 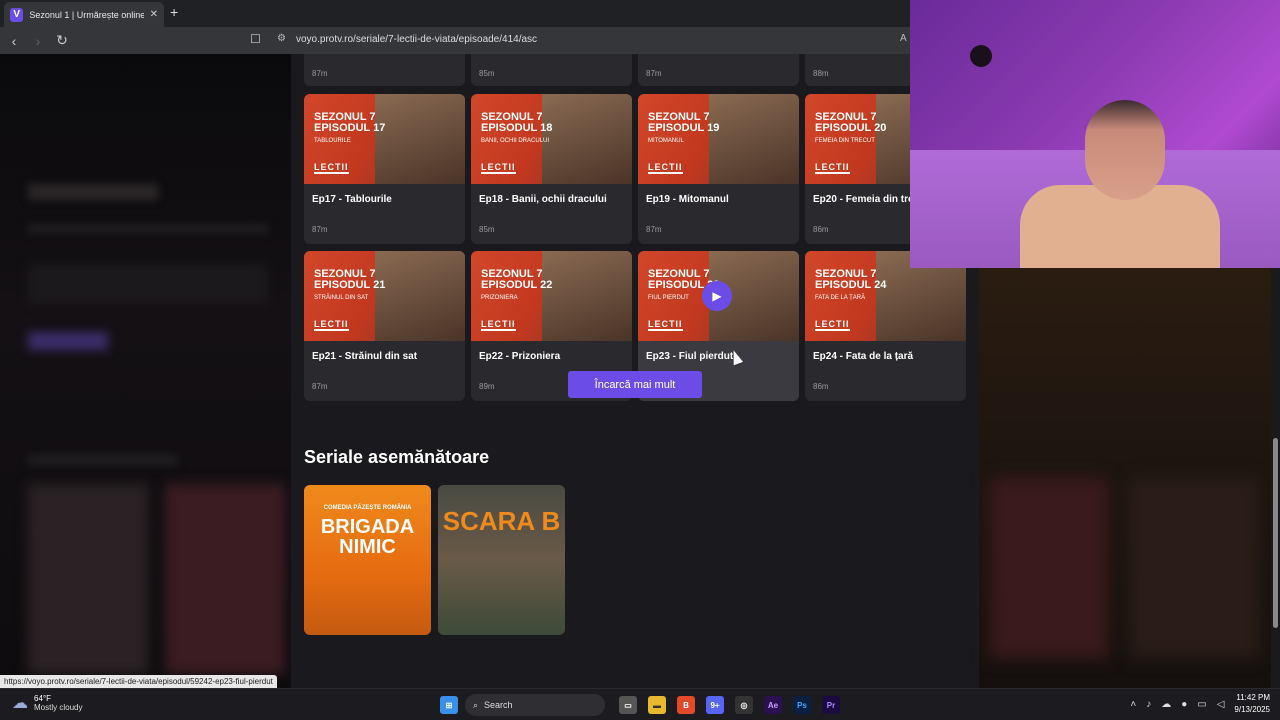 I want to click on search-label: Search, so click(x=498, y=705).